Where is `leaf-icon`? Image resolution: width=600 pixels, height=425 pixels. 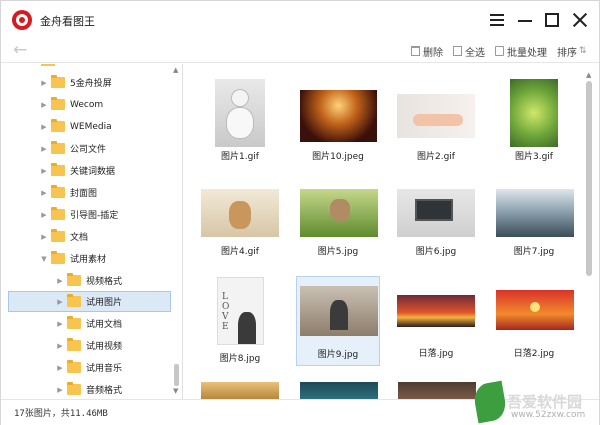 leaf-icon is located at coordinates (490, 402).